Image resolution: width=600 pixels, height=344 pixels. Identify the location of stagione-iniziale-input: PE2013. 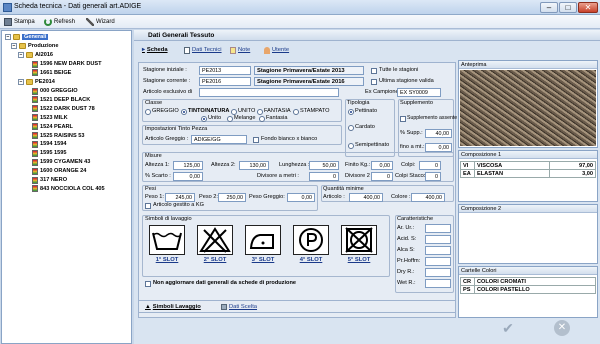
(225, 70).